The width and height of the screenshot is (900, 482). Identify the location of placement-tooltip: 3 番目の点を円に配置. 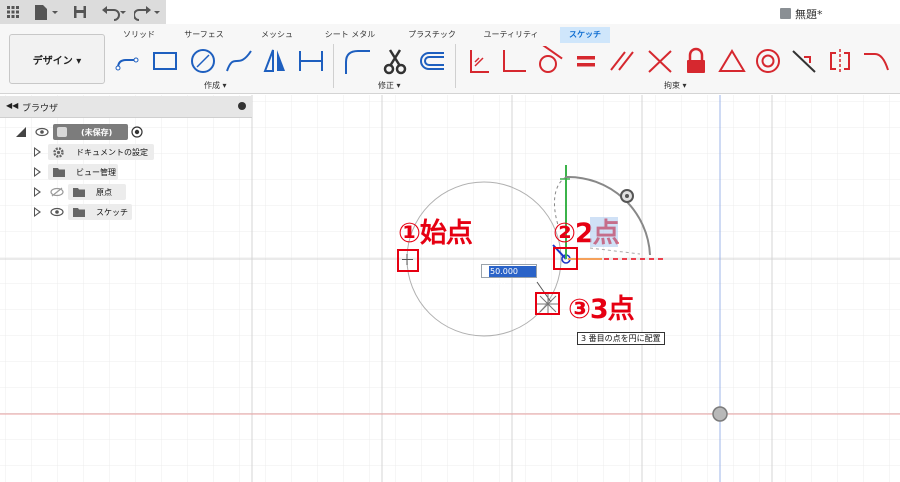
(621, 338).